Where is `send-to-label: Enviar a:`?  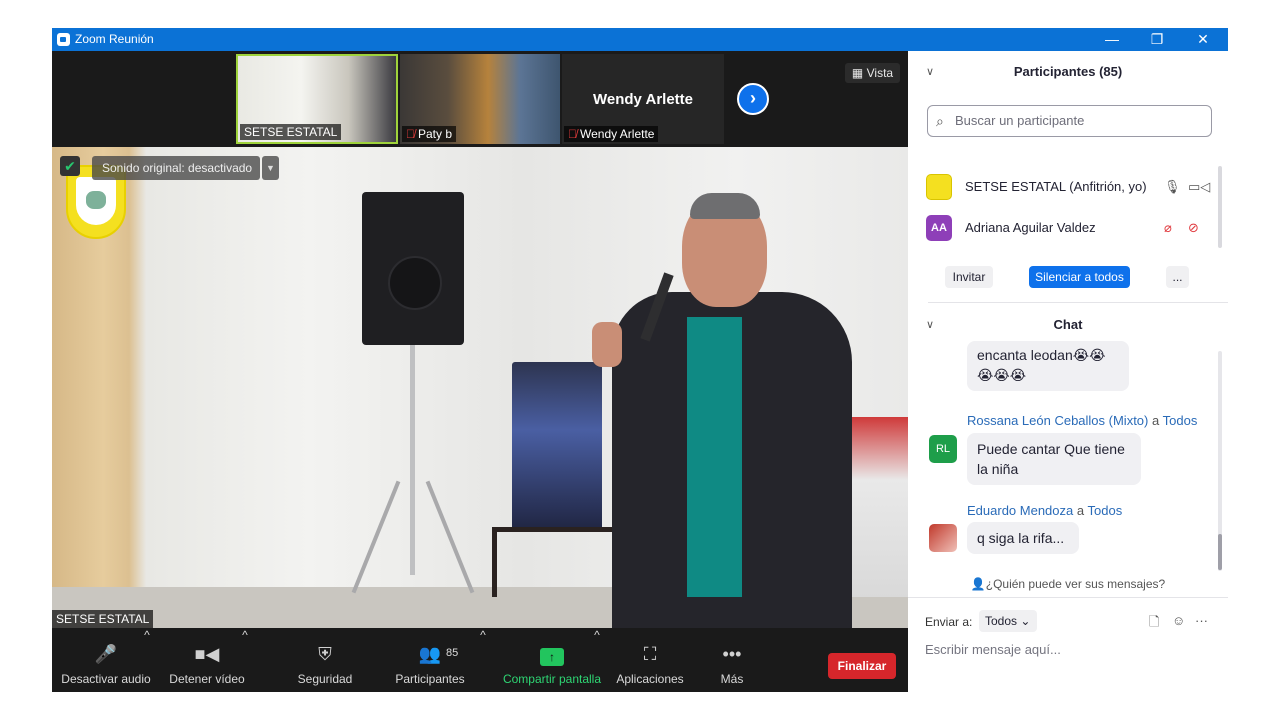
send-to-label: Enviar a: is located at coordinates (949, 622).